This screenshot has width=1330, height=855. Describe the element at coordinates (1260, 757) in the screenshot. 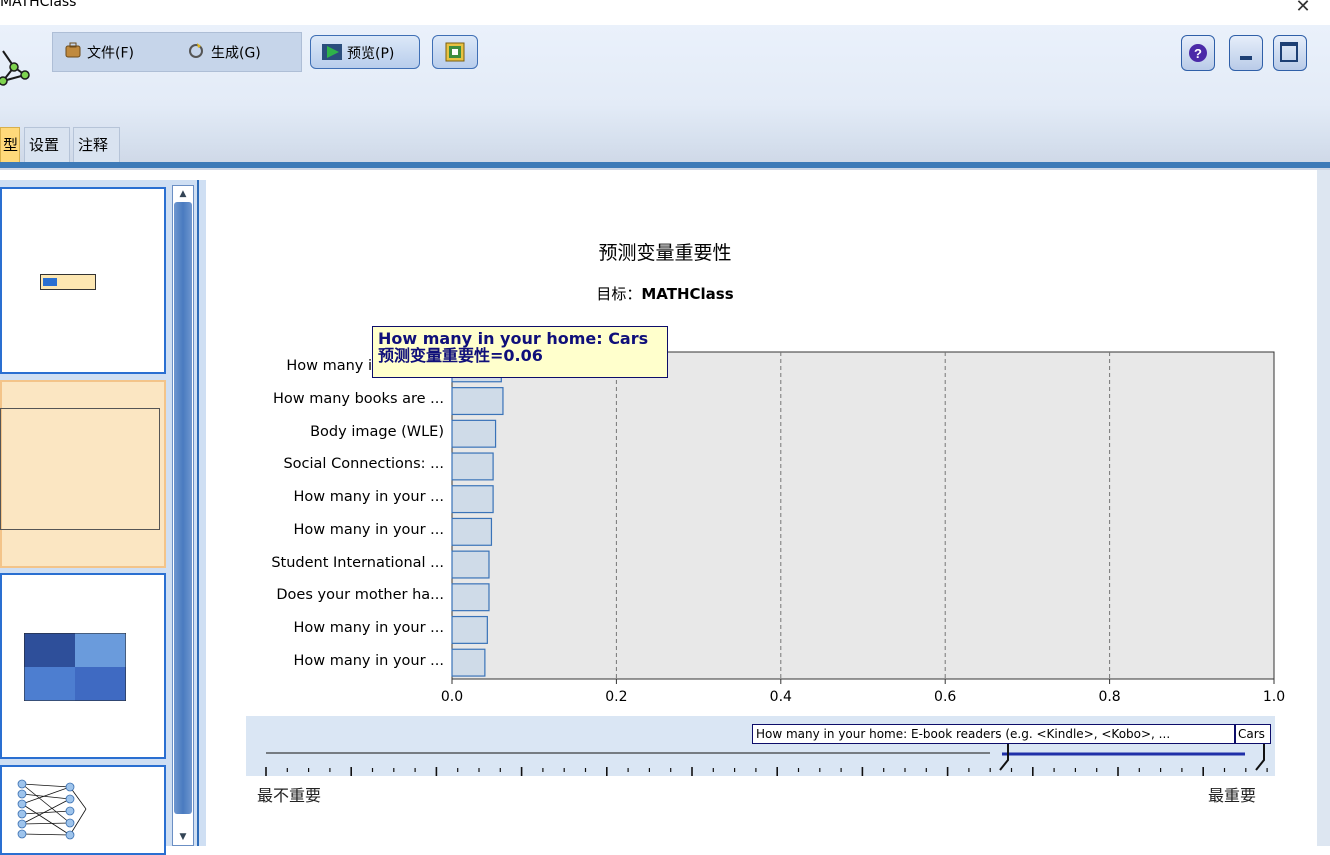

I see `slider-handle-right` at that location.